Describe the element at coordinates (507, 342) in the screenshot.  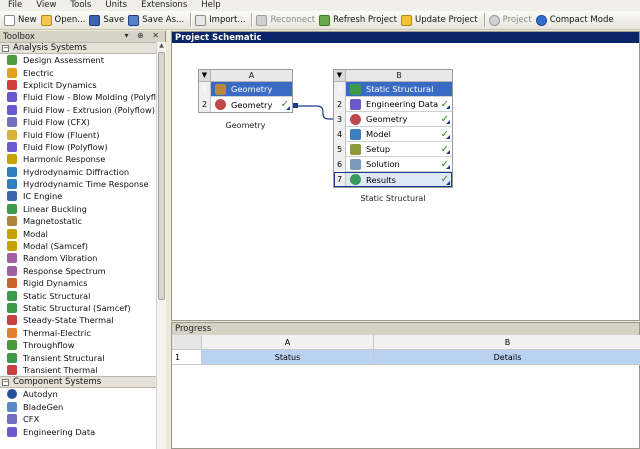
I see `column-header-b: B` at that location.